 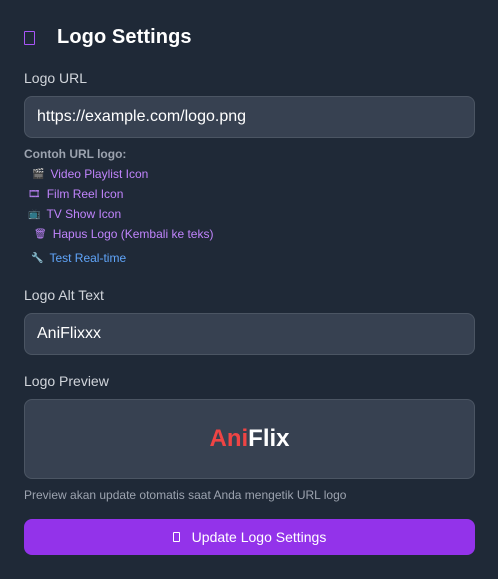 I want to click on page-title: Logo Settings, so click(x=124, y=37).